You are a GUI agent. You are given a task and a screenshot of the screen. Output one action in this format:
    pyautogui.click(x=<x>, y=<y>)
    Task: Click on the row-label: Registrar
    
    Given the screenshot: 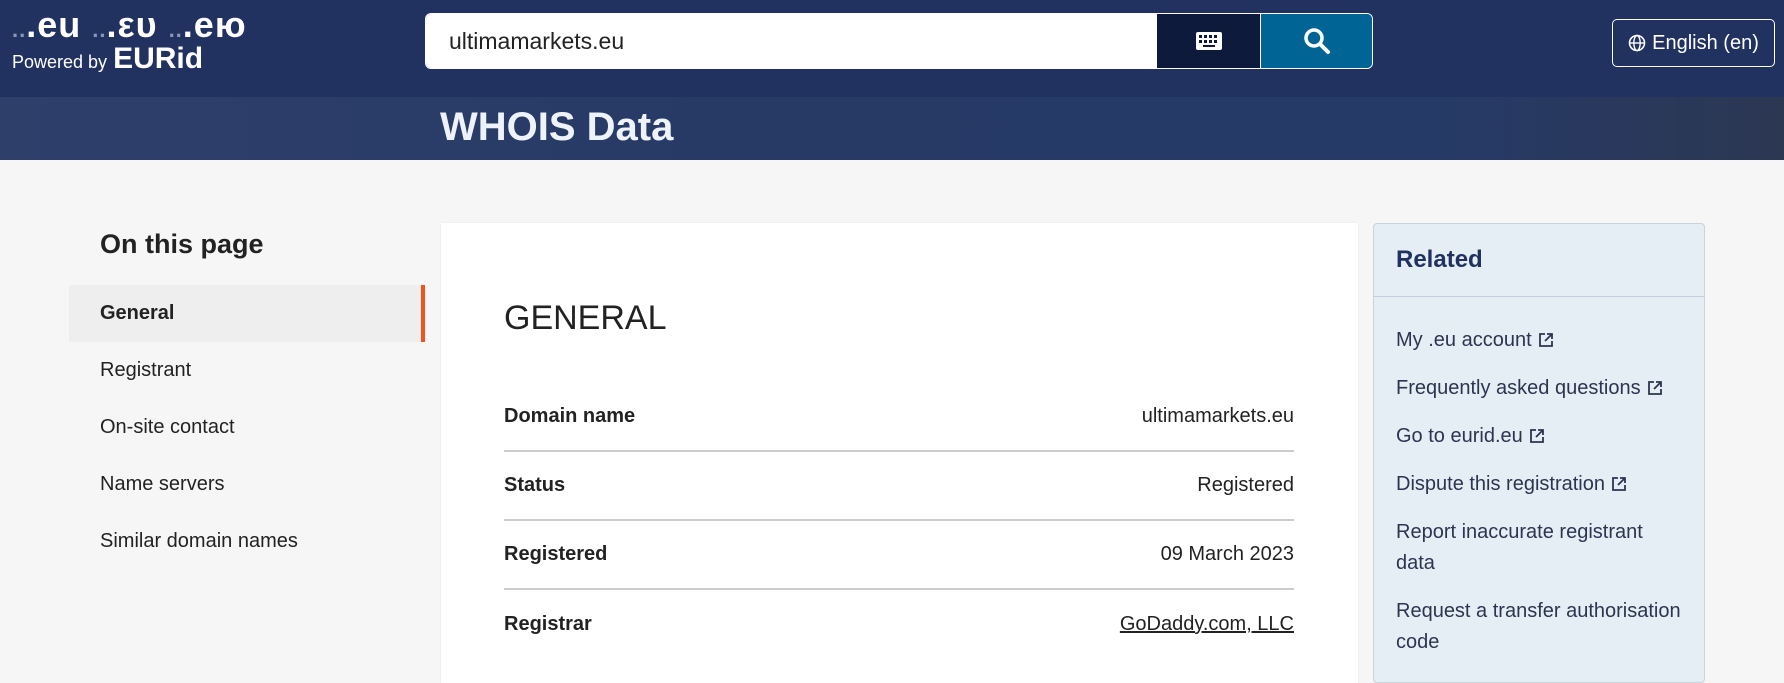 What is the action you would take?
    pyautogui.click(x=548, y=624)
    